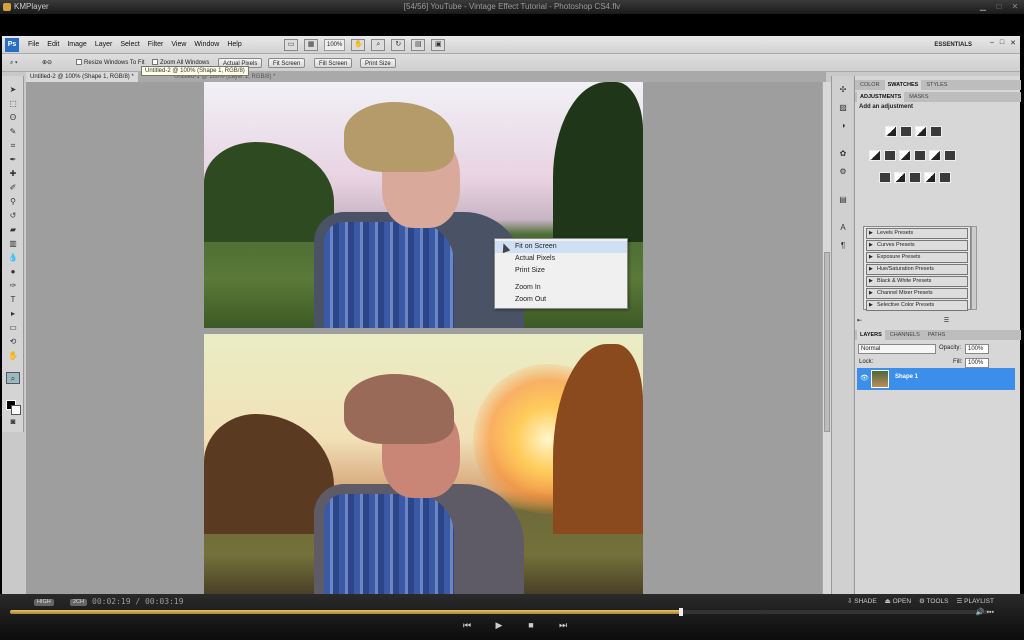 Image resolution: width=1024 pixels, height=640 pixels. Describe the element at coordinates (917, 305) in the screenshot. I see `preset-selective-color: Selective Color Presets` at that location.